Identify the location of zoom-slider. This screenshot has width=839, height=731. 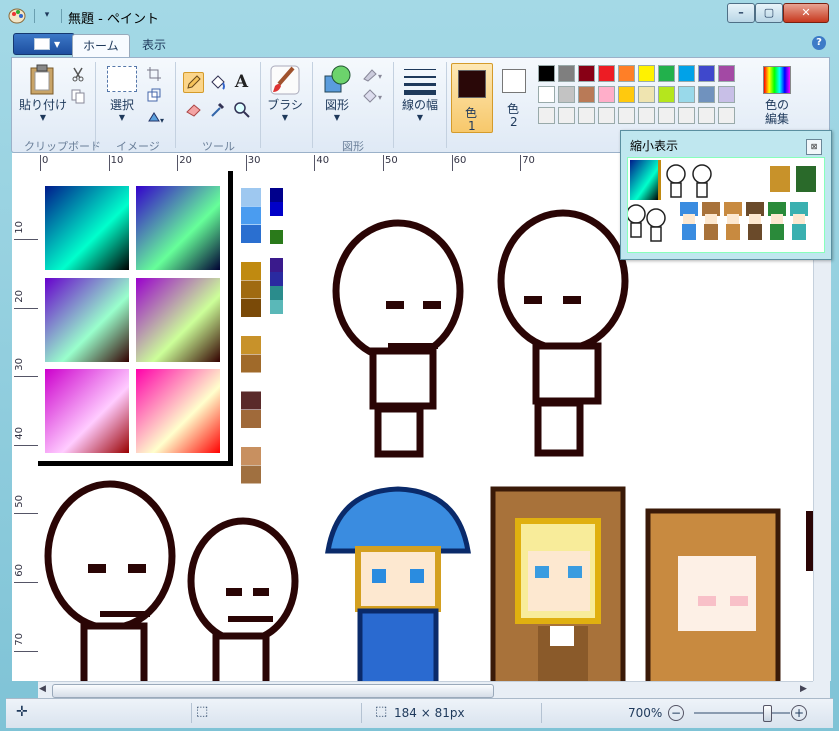
(742, 713).